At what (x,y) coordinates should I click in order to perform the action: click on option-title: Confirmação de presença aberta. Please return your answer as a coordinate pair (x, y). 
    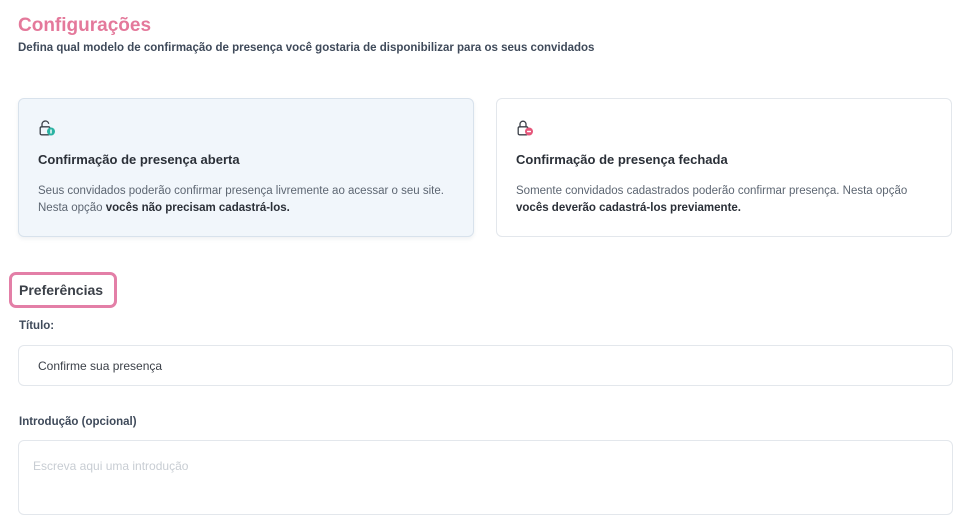
    Looking at the image, I should click on (139, 159).